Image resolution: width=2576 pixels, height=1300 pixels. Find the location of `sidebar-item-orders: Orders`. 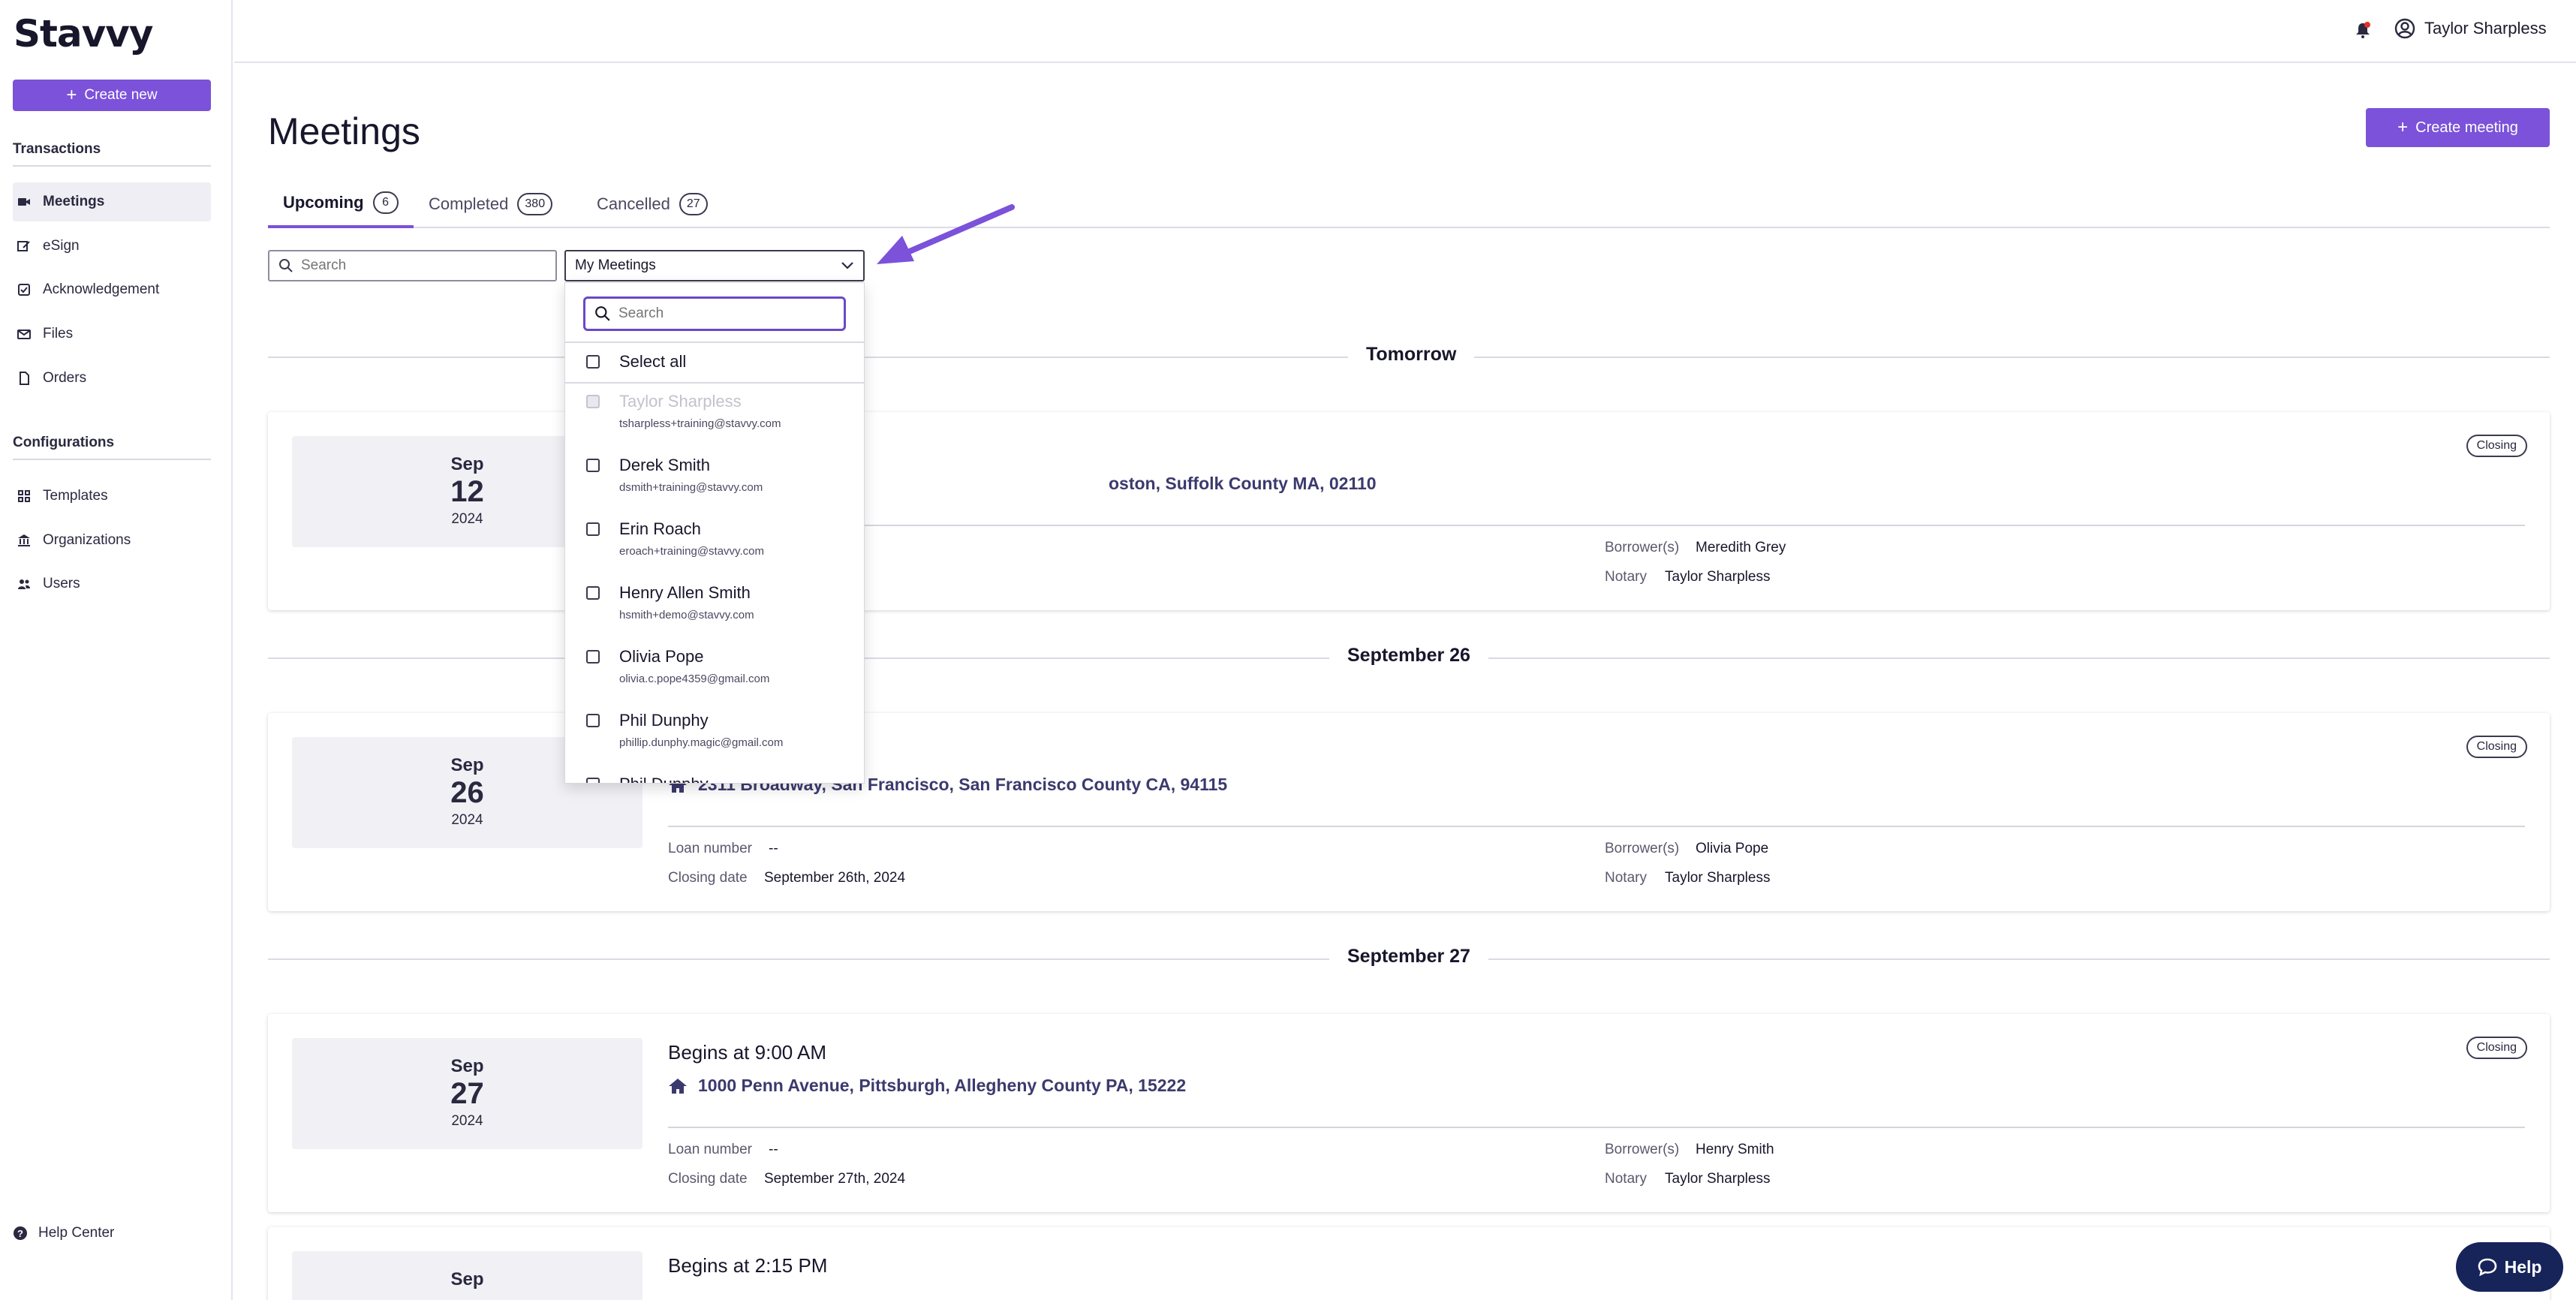

sidebar-item-orders: Orders is located at coordinates (112, 378).